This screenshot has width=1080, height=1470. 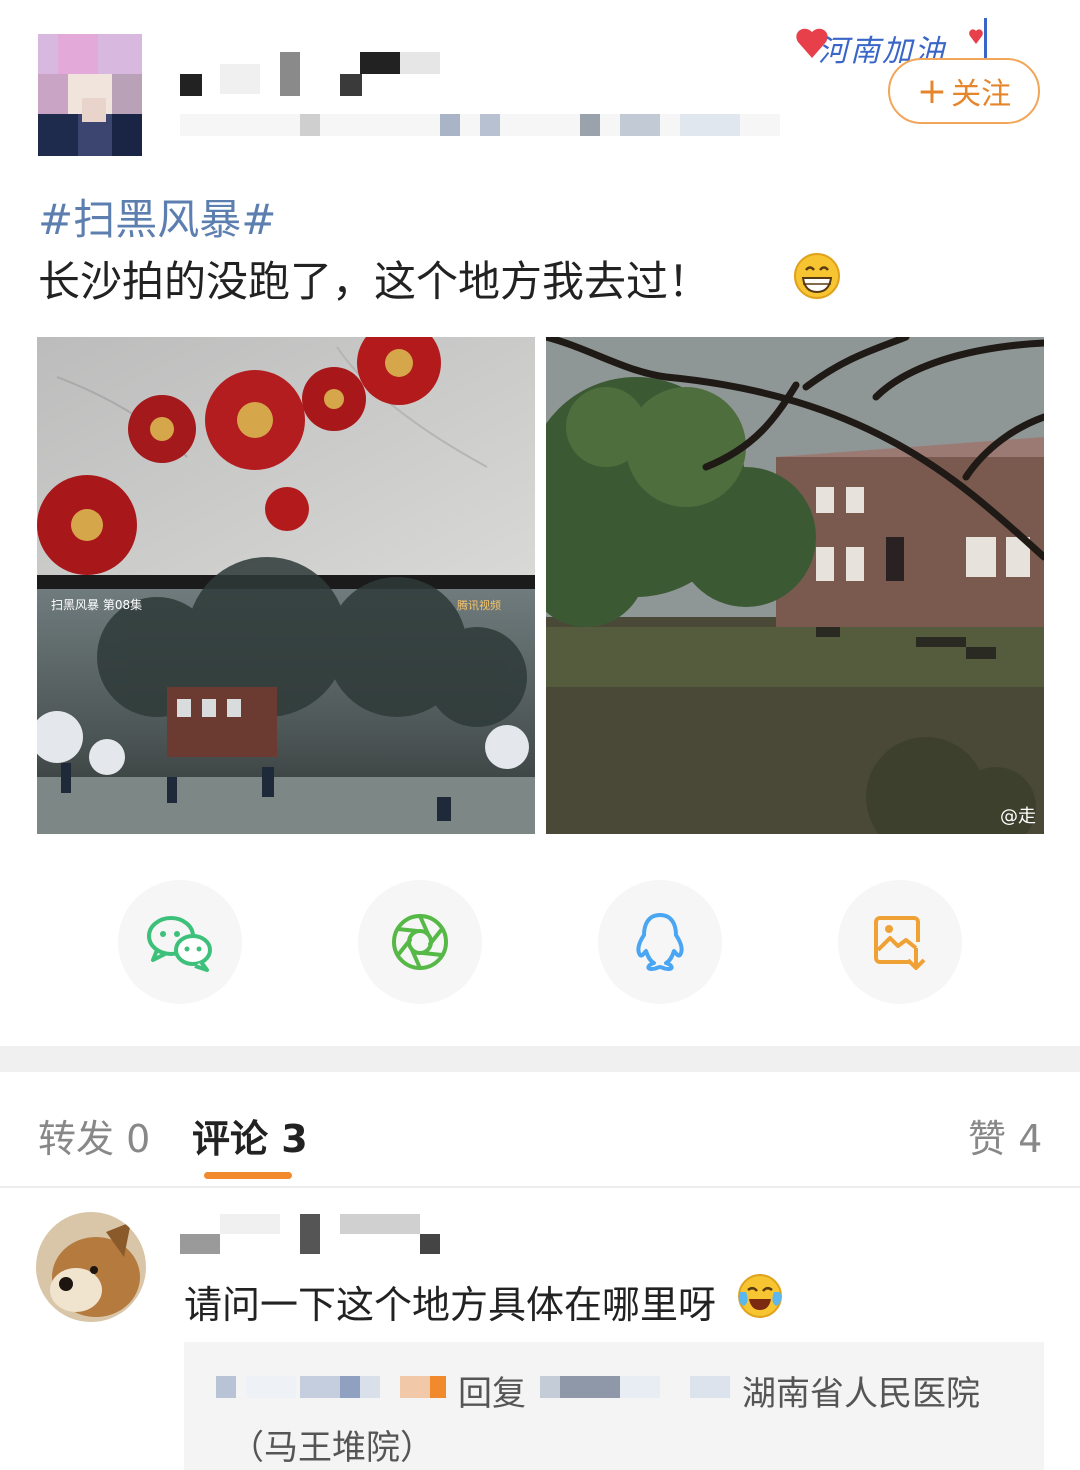 I want to click on image-watermark: @走, so click(x=1018, y=816).